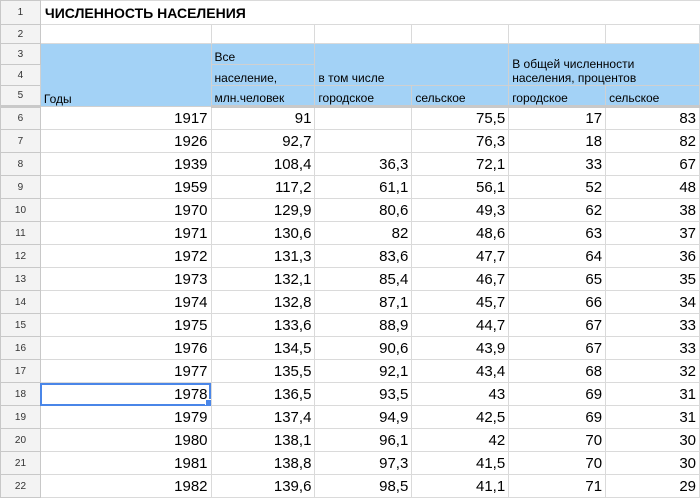  I want to click on cell-total: 91, so click(263, 118).